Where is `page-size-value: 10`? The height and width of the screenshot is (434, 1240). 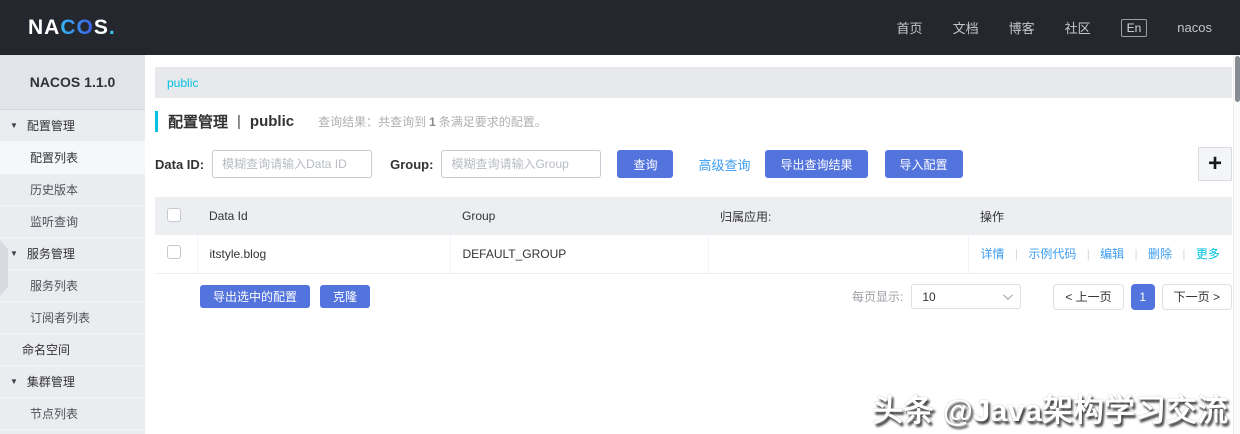 page-size-value: 10 is located at coordinates (929, 296).